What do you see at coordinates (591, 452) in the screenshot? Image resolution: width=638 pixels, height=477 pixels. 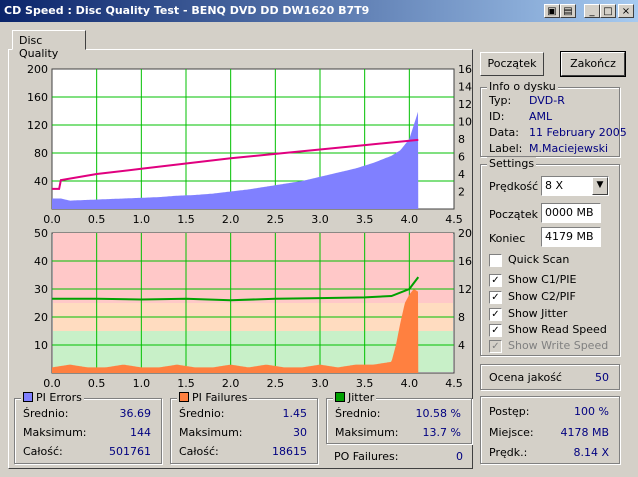 I see `current-speed-value: 8.14 X` at bounding box center [591, 452].